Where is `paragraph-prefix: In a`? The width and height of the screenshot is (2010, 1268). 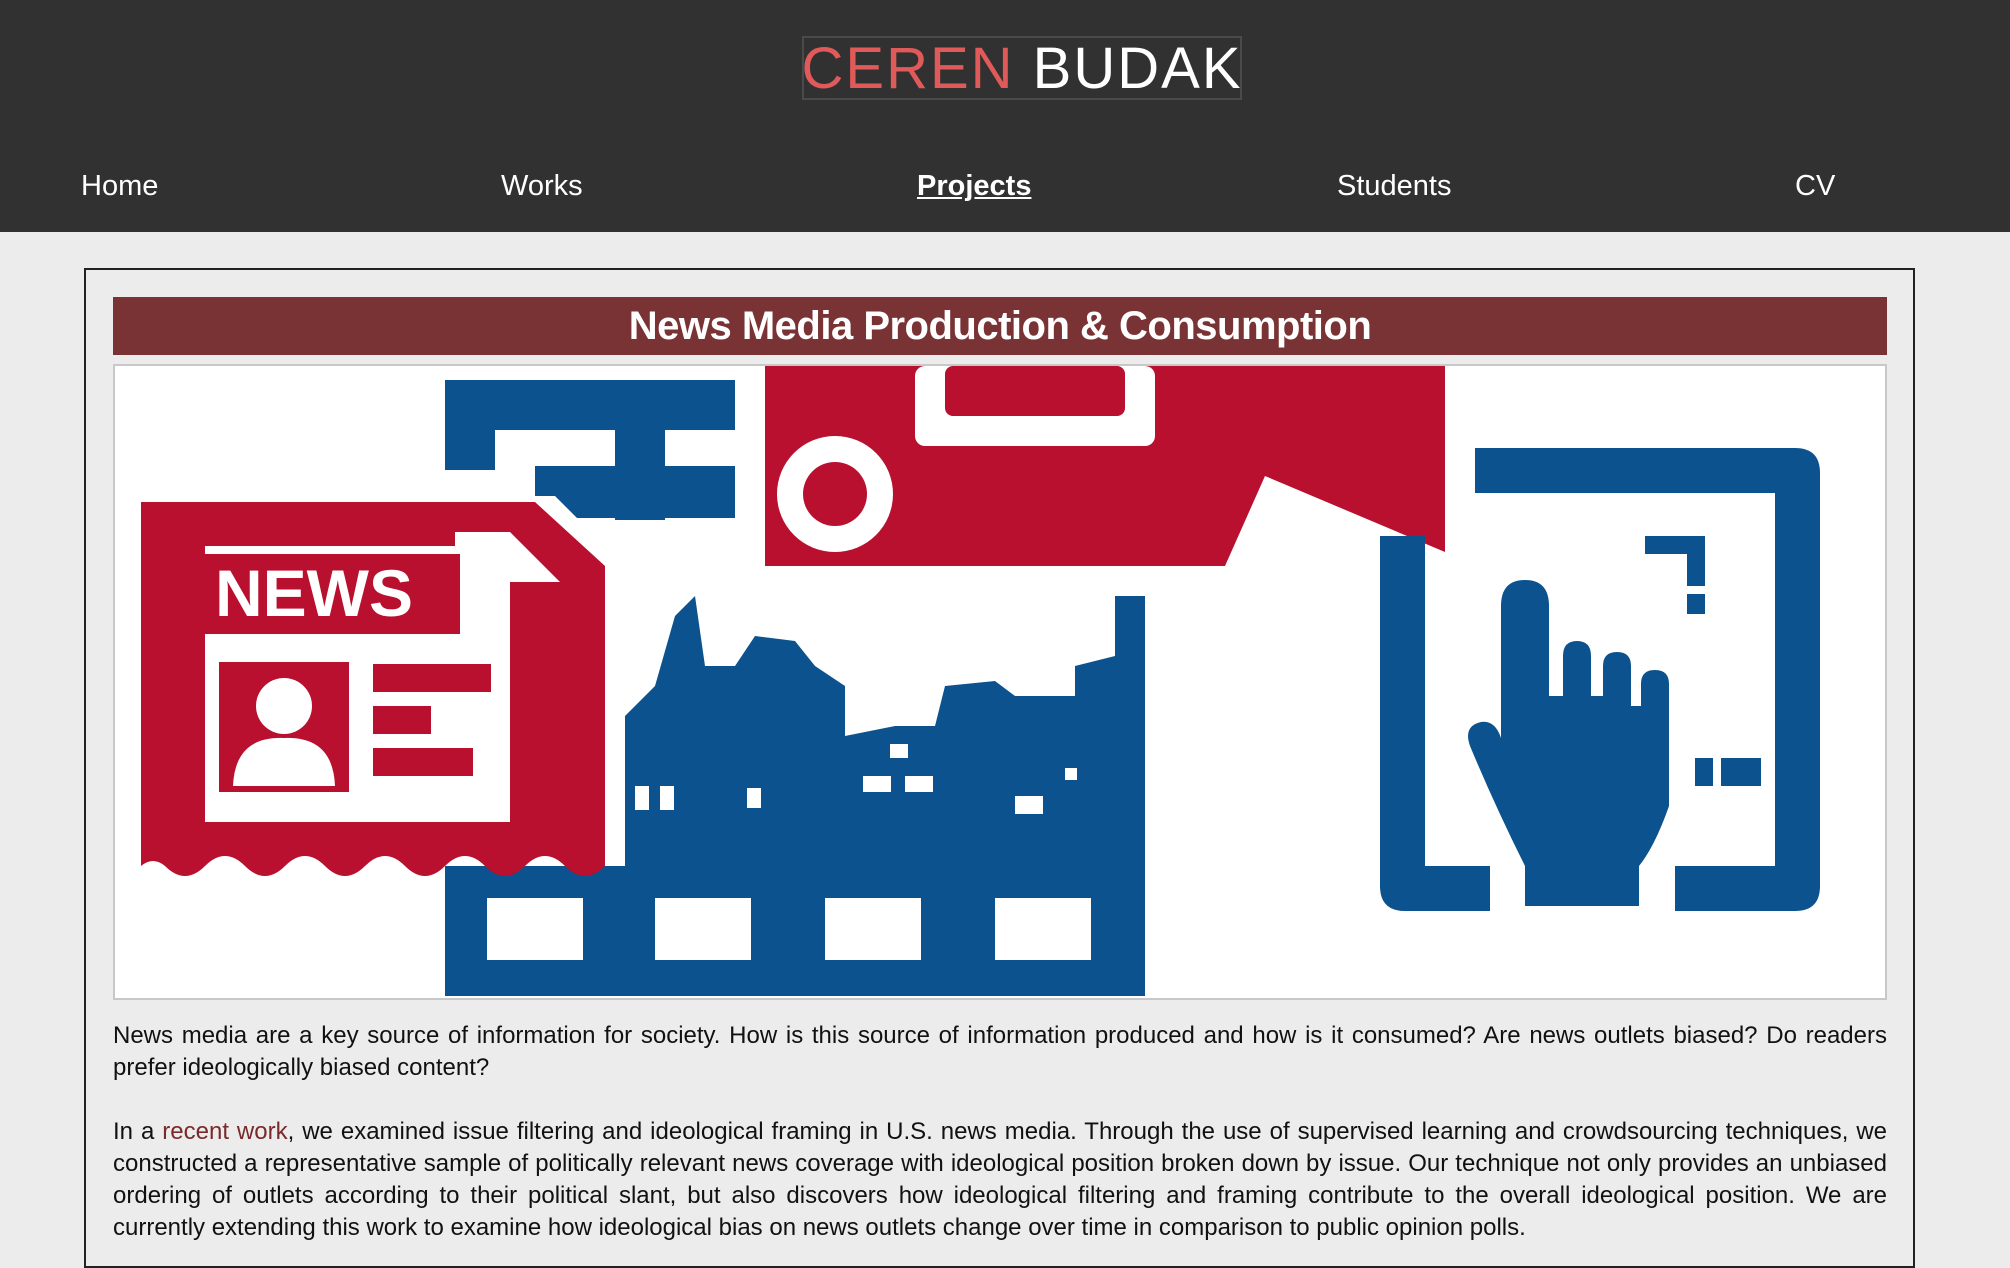
paragraph-prefix: In a is located at coordinates (138, 1131).